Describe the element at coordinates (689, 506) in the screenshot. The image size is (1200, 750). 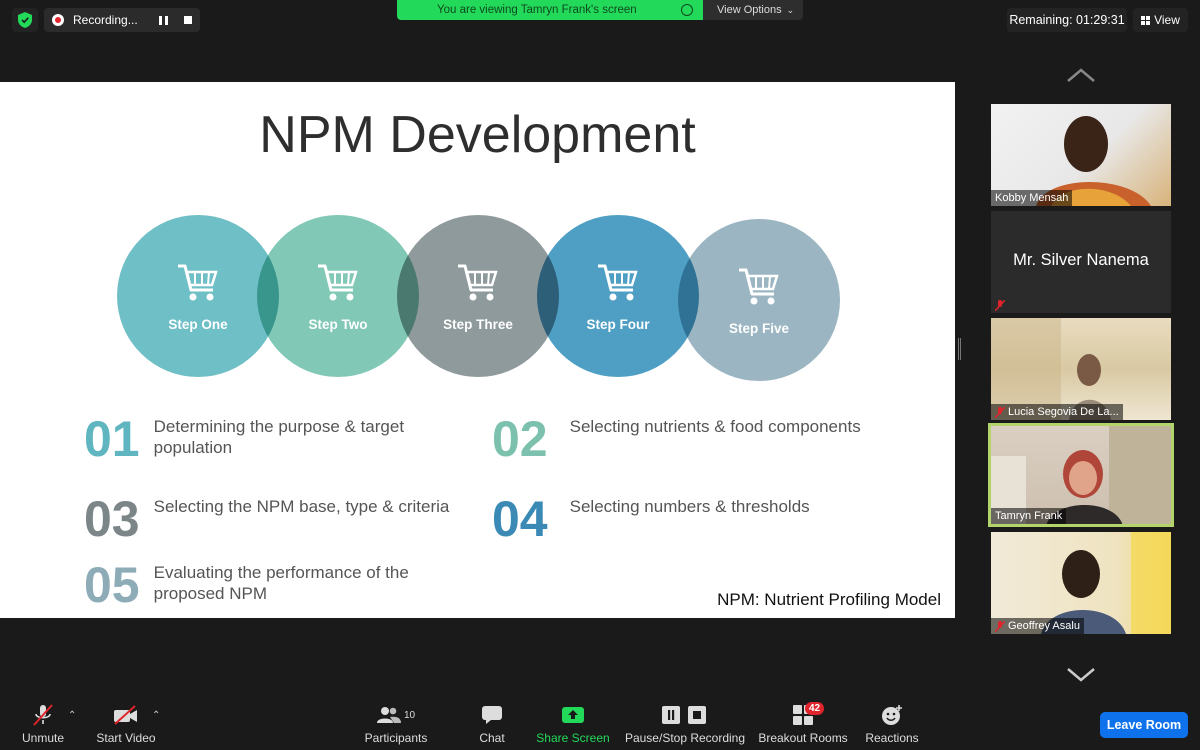
I see `step-description: Selecting numbers & thresholds` at that location.